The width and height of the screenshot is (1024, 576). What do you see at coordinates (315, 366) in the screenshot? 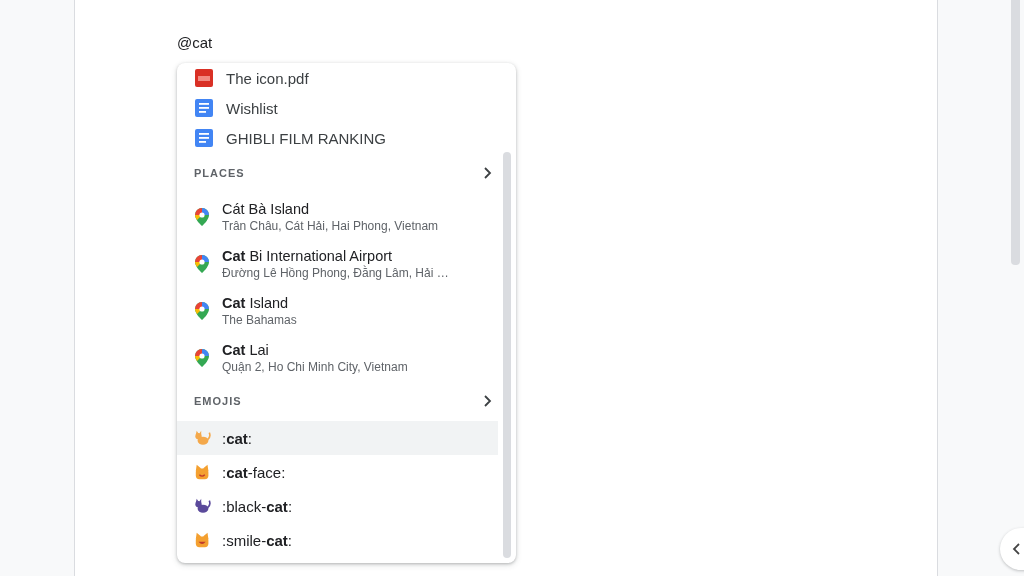
I see `place-address: Quận 2, Ho Chi Minh City, Vietnam` at bounding box center [315, 366].